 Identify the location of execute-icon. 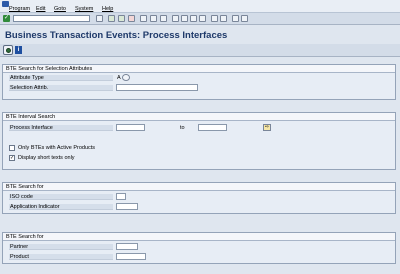
(8, 50).